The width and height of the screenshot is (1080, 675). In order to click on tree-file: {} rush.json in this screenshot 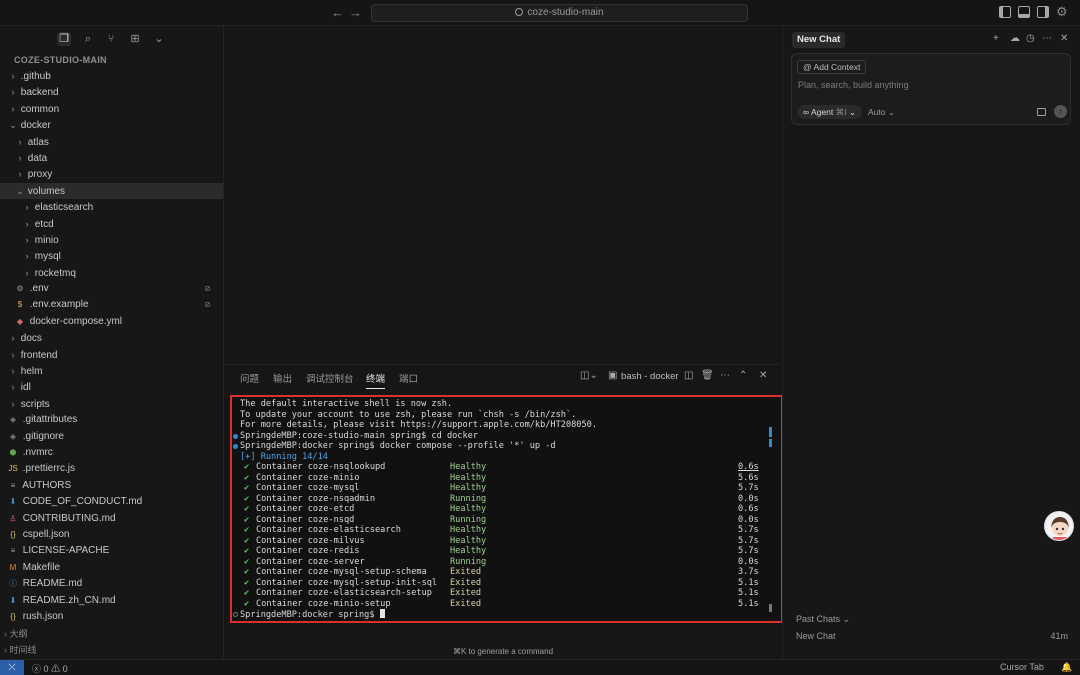, I will do `click(111, 617)`.